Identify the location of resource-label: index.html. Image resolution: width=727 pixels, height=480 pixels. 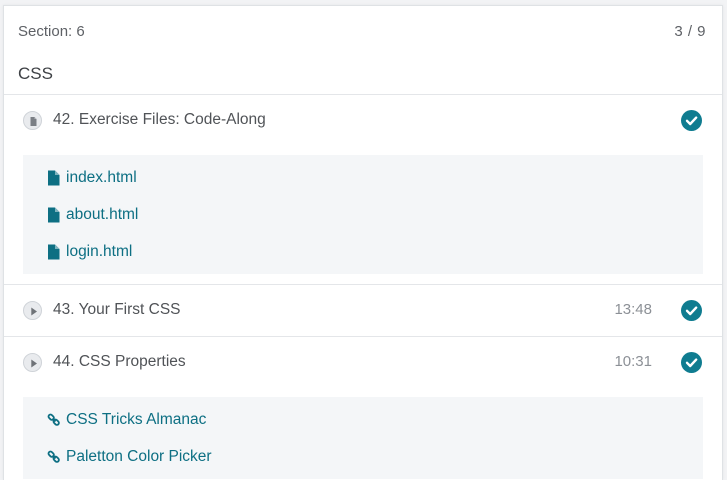
(101, 177).